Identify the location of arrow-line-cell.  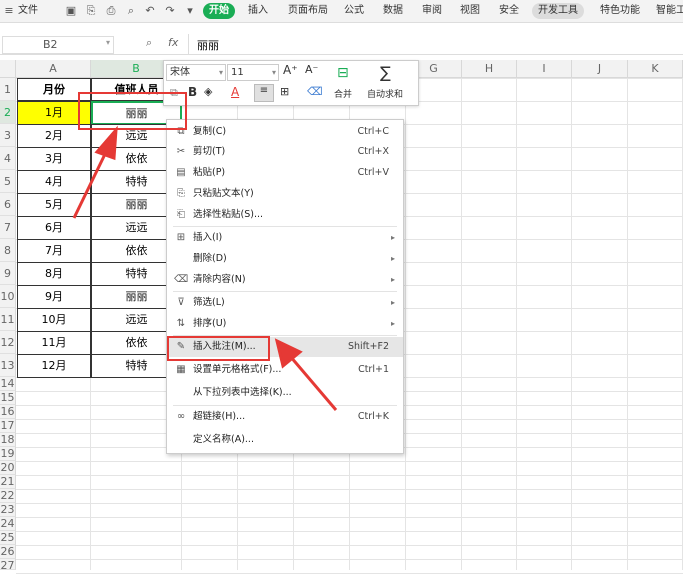
(90, 184).